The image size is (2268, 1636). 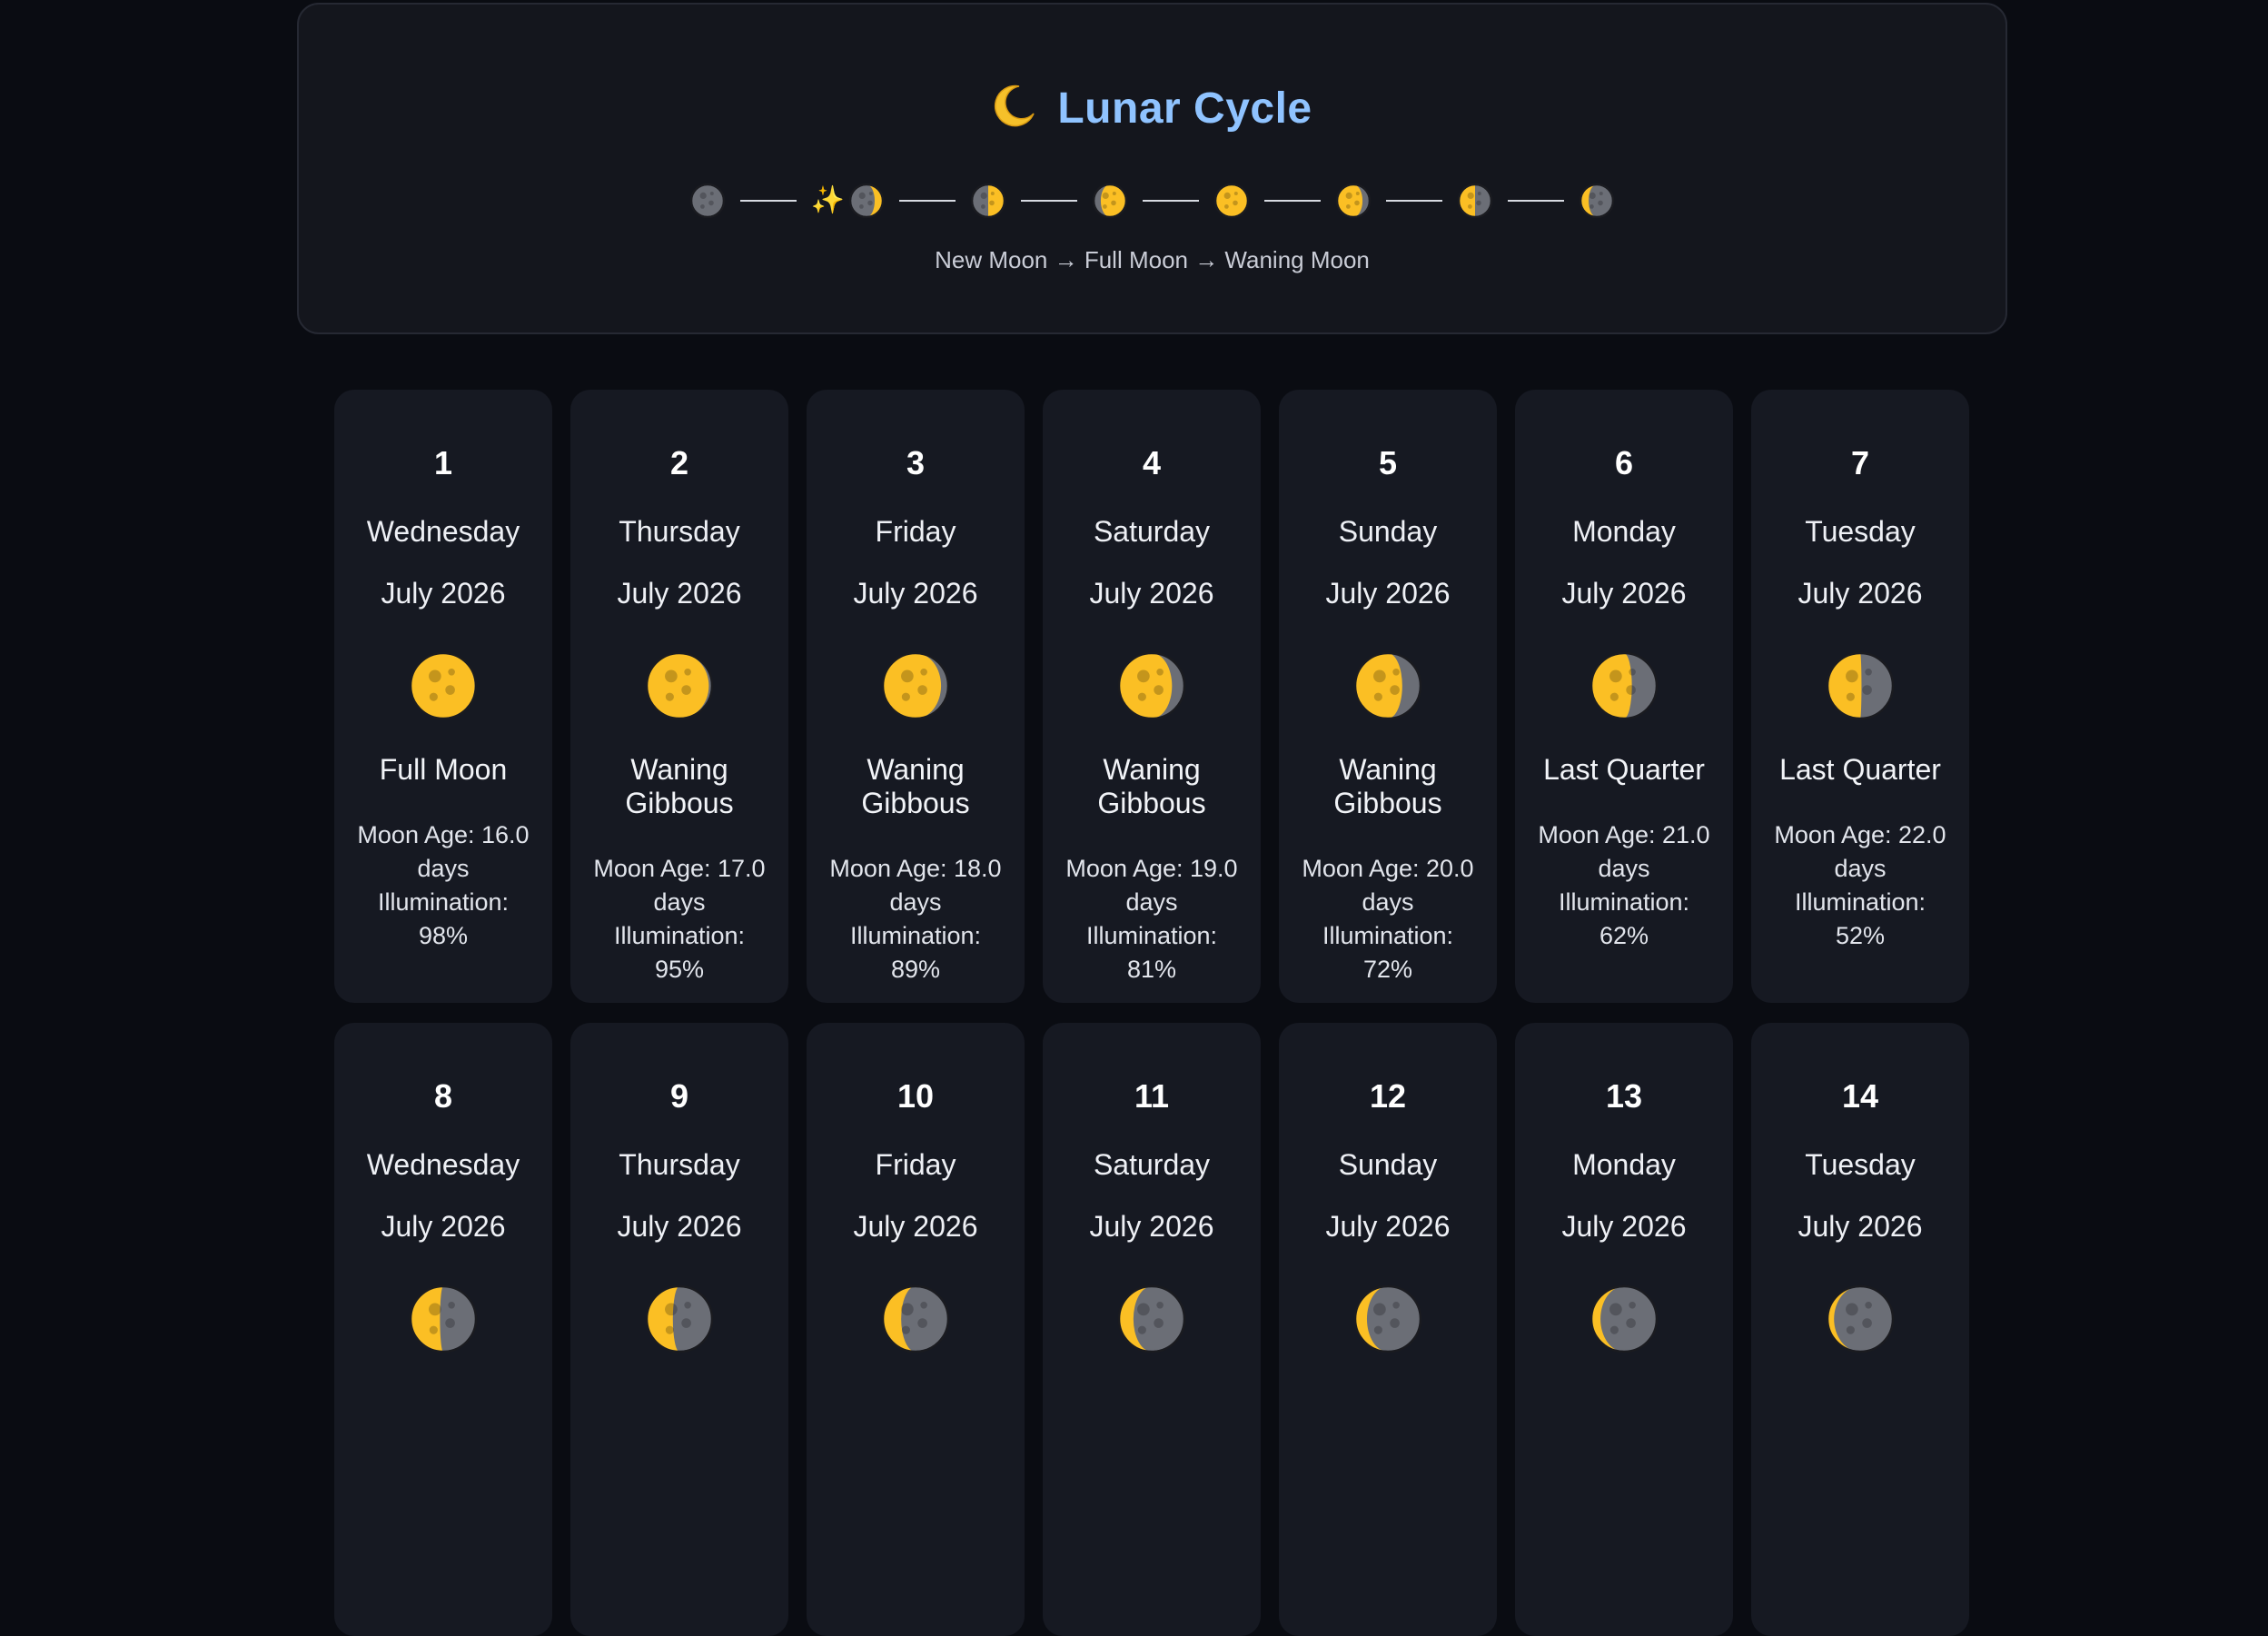 What do you see at coordinates (1860, 851) in the screenshot?
I see `moon-age: Moon Age: 22.0 days` at bounding box center [1860, 851].